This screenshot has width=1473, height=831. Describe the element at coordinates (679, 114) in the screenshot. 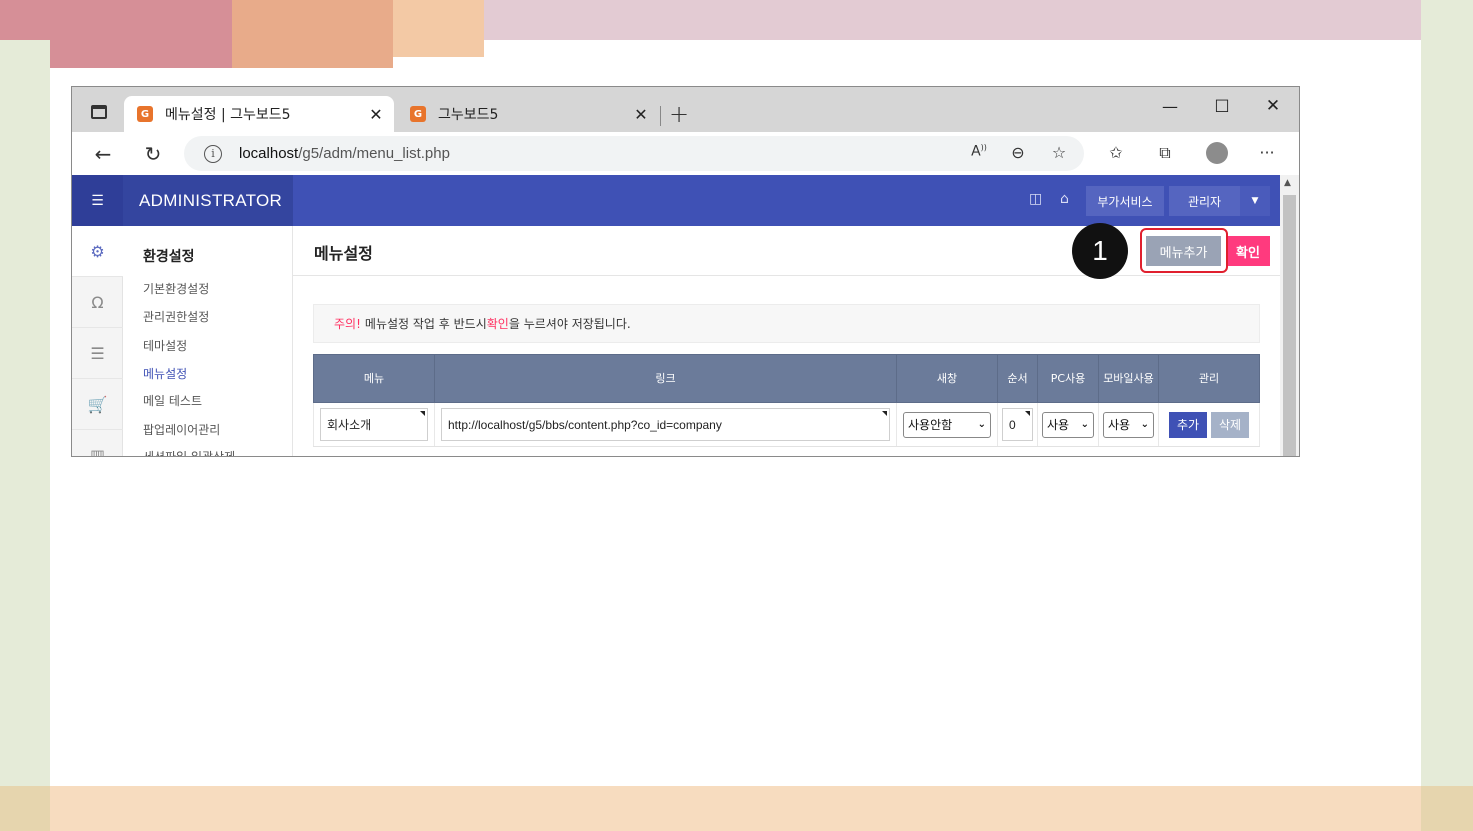

I see `new-tab-icon: +` at that location.